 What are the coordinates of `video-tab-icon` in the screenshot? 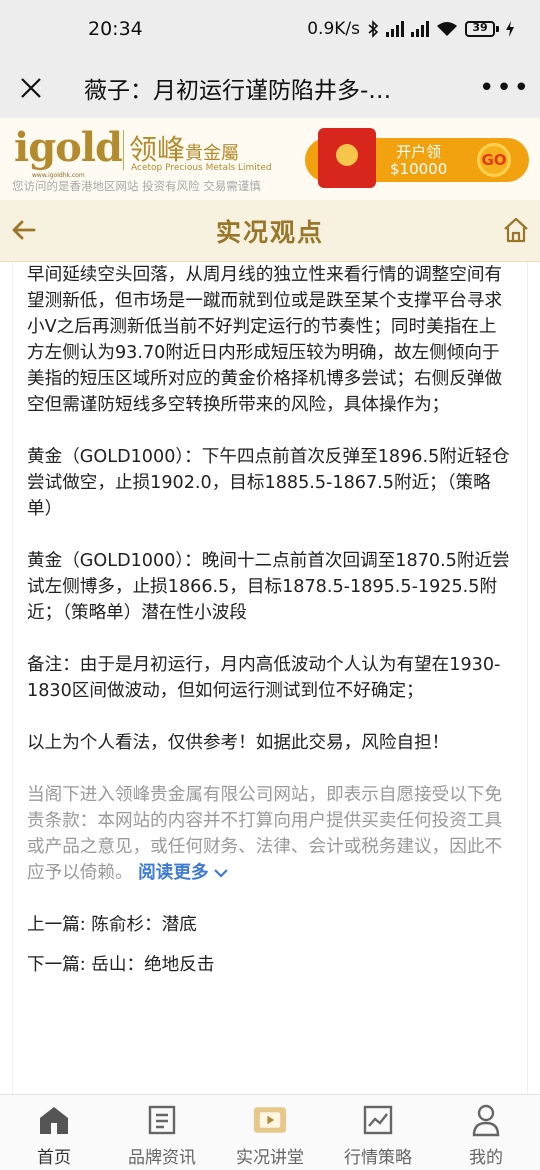 It's located at (270, 1120).